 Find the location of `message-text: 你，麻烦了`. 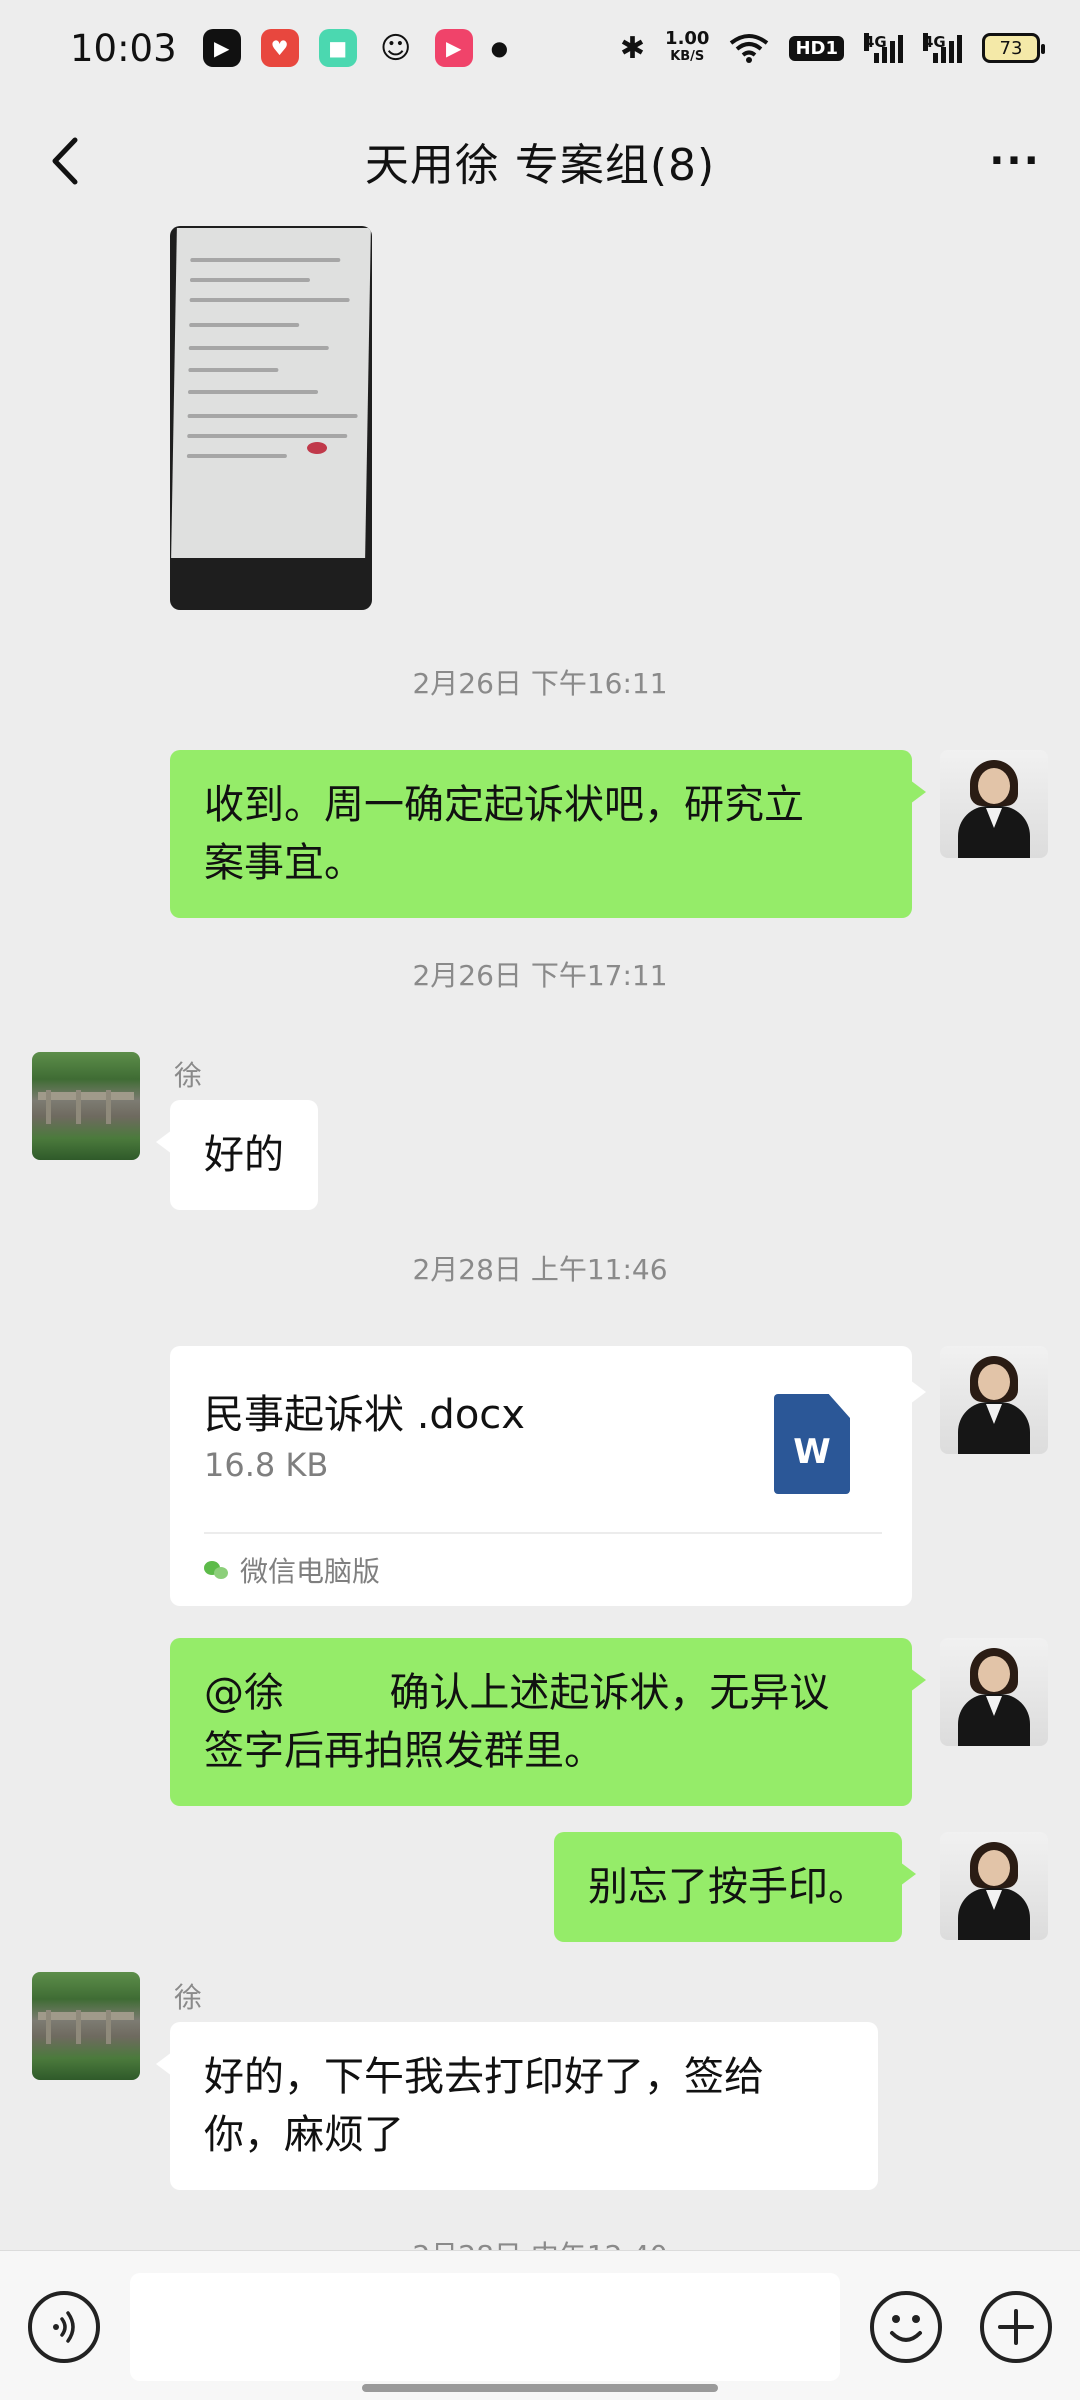

message-text: 你，麻烦了 is located at coordinates (304, 2135).